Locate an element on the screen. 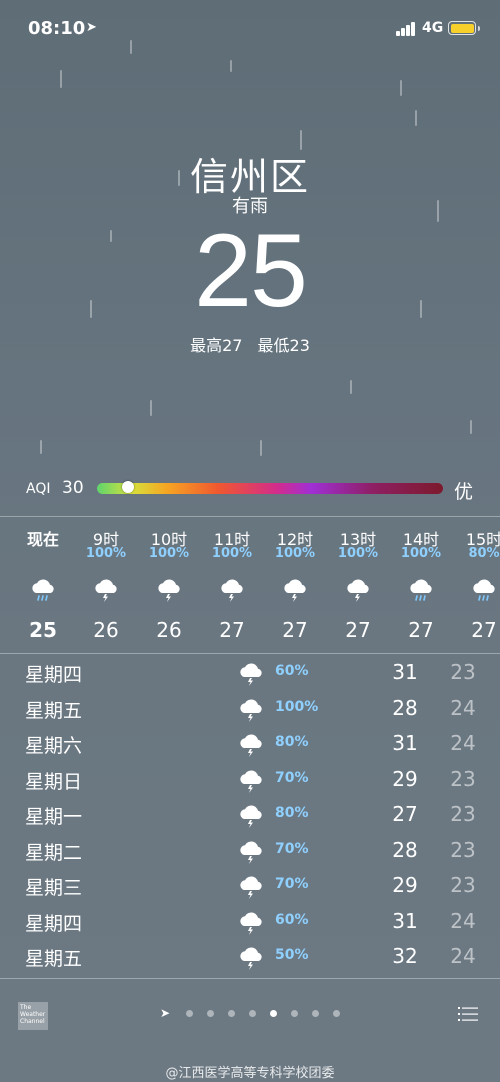  hourly-item: 9时 100% 26 is located at coordinates (106, 584).